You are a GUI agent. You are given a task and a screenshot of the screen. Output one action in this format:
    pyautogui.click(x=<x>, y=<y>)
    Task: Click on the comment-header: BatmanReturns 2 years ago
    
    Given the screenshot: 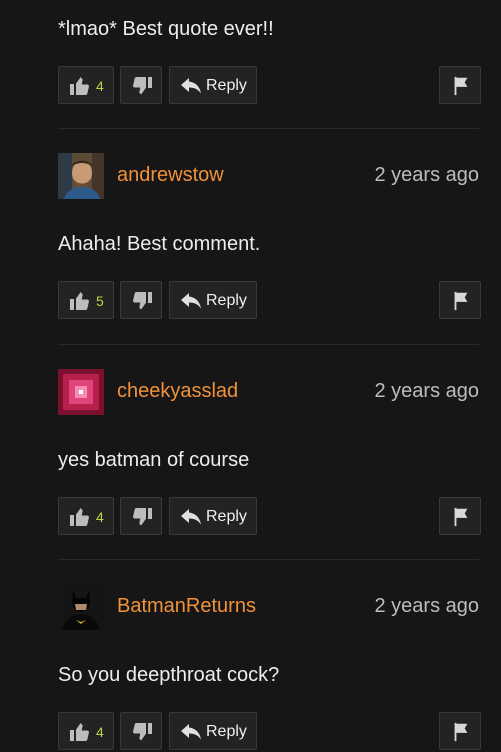 What is the action you would take?
    pyautogui.click(x=268, y=607)
    